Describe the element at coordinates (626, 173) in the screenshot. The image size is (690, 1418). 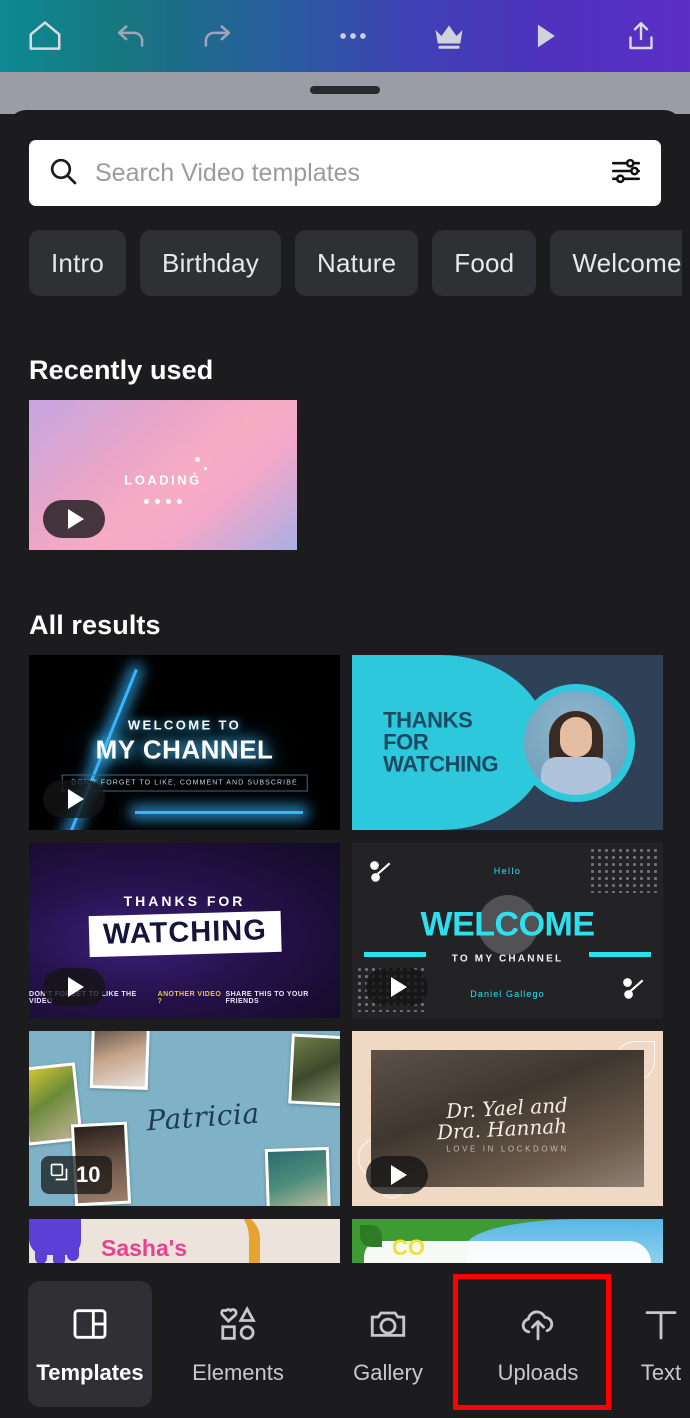
I see `filter-sliders-icon` at that location.